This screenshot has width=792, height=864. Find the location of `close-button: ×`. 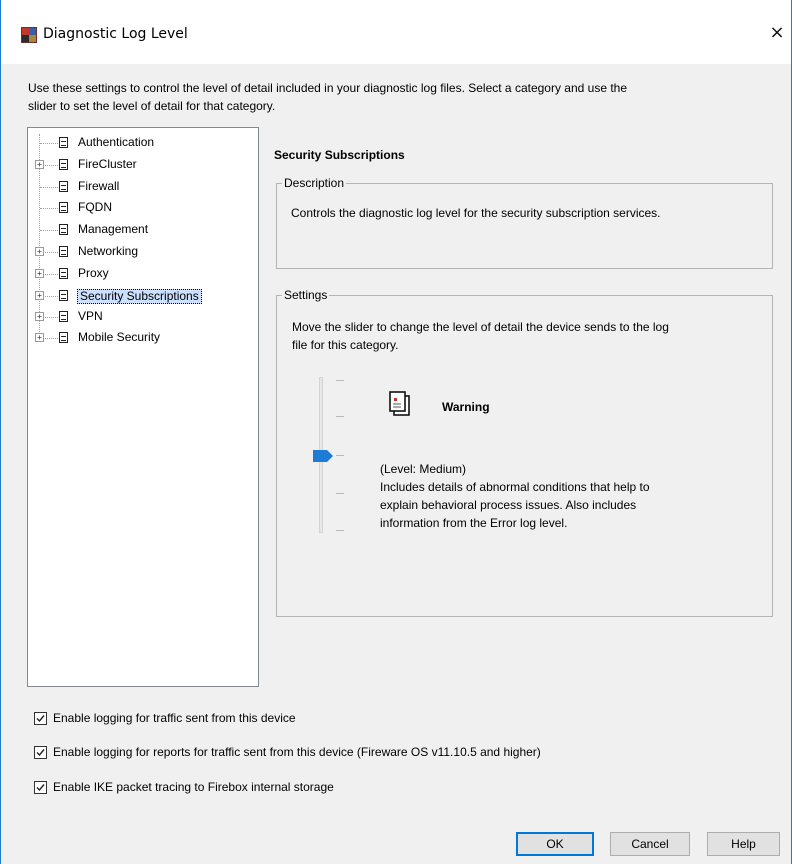

close-button: × is located at coordinates (777, 34).